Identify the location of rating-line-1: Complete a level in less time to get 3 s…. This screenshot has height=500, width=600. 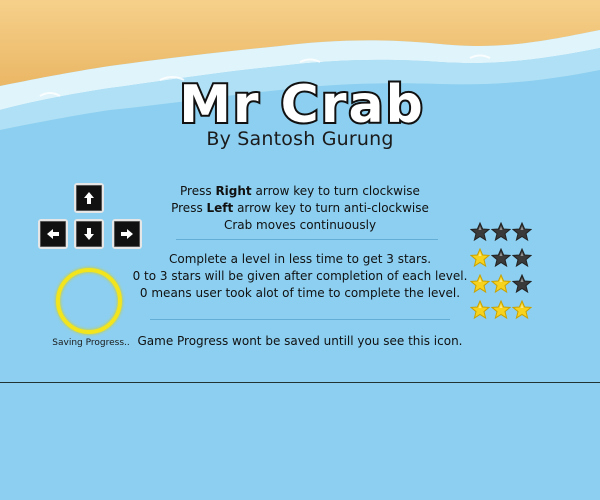
(300, 259).